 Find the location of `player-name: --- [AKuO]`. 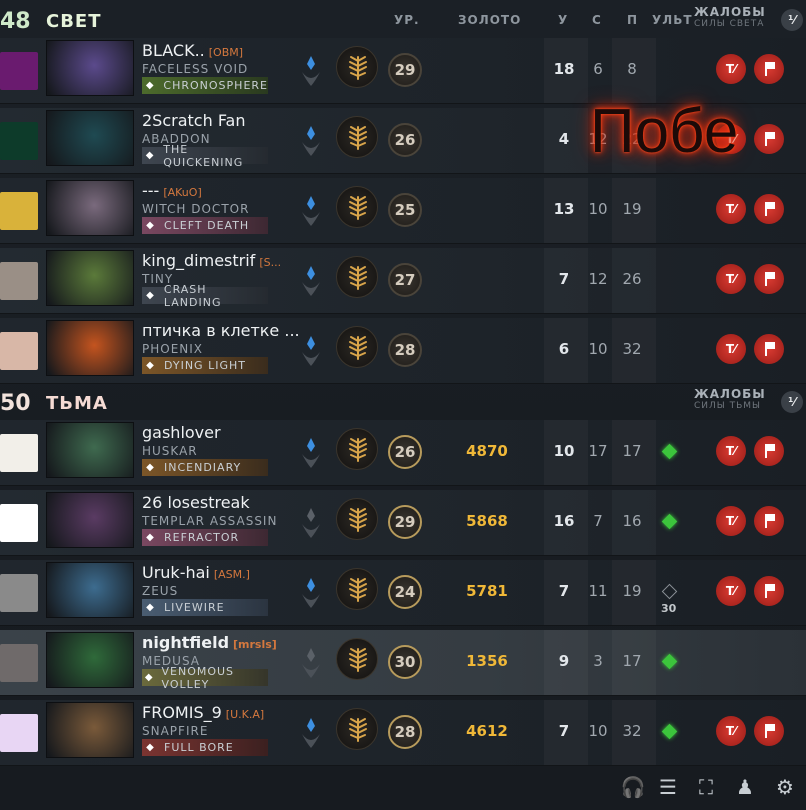

player-name: --- [AKuO] is located at coordinates (172, 190).